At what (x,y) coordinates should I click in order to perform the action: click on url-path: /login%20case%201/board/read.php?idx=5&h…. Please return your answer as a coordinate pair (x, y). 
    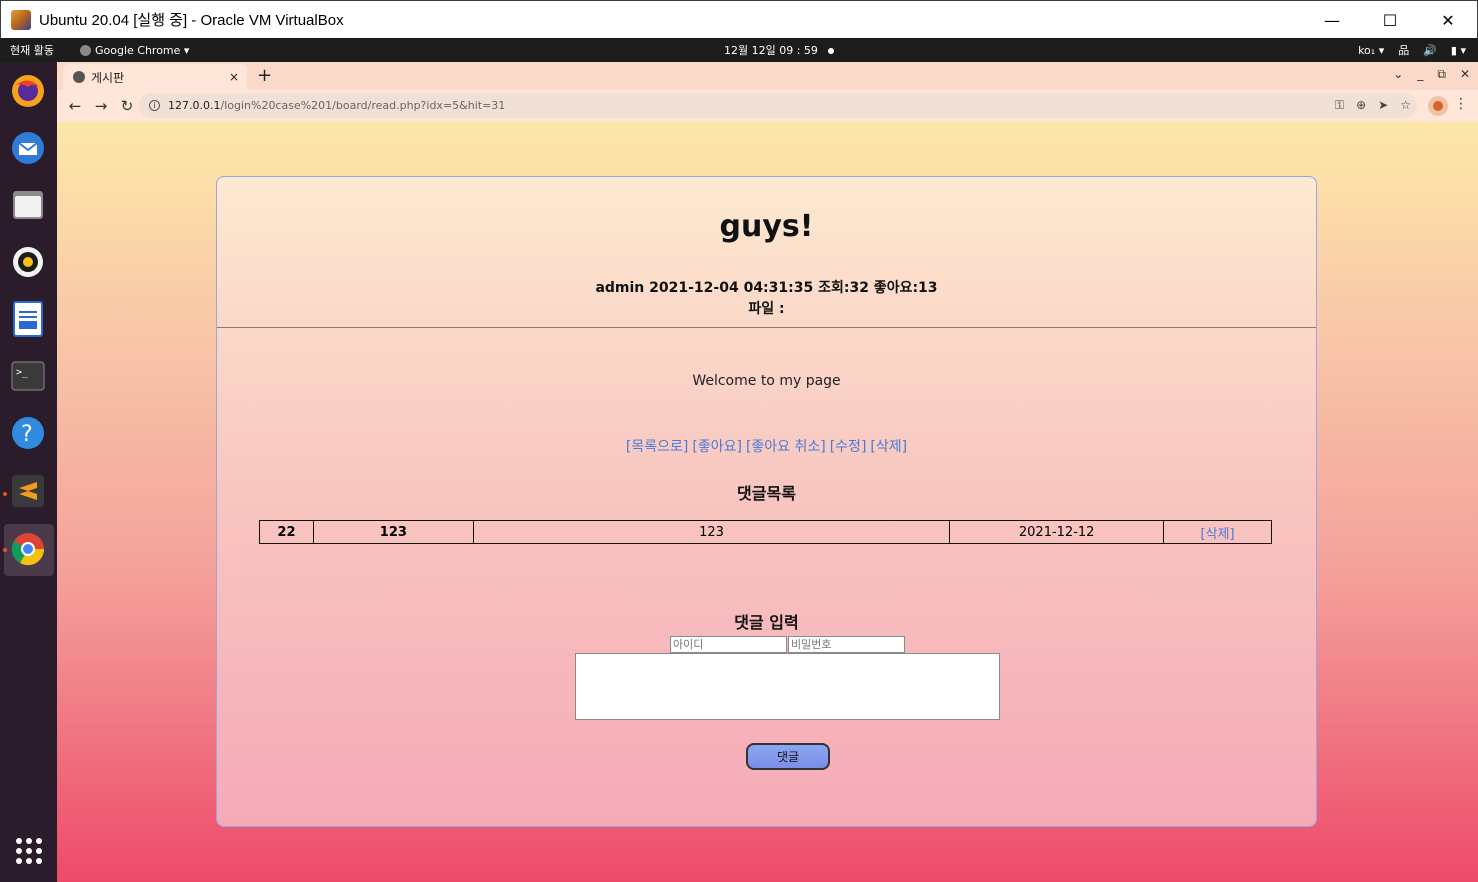
    Looking at the image, I should click on (363, 105).